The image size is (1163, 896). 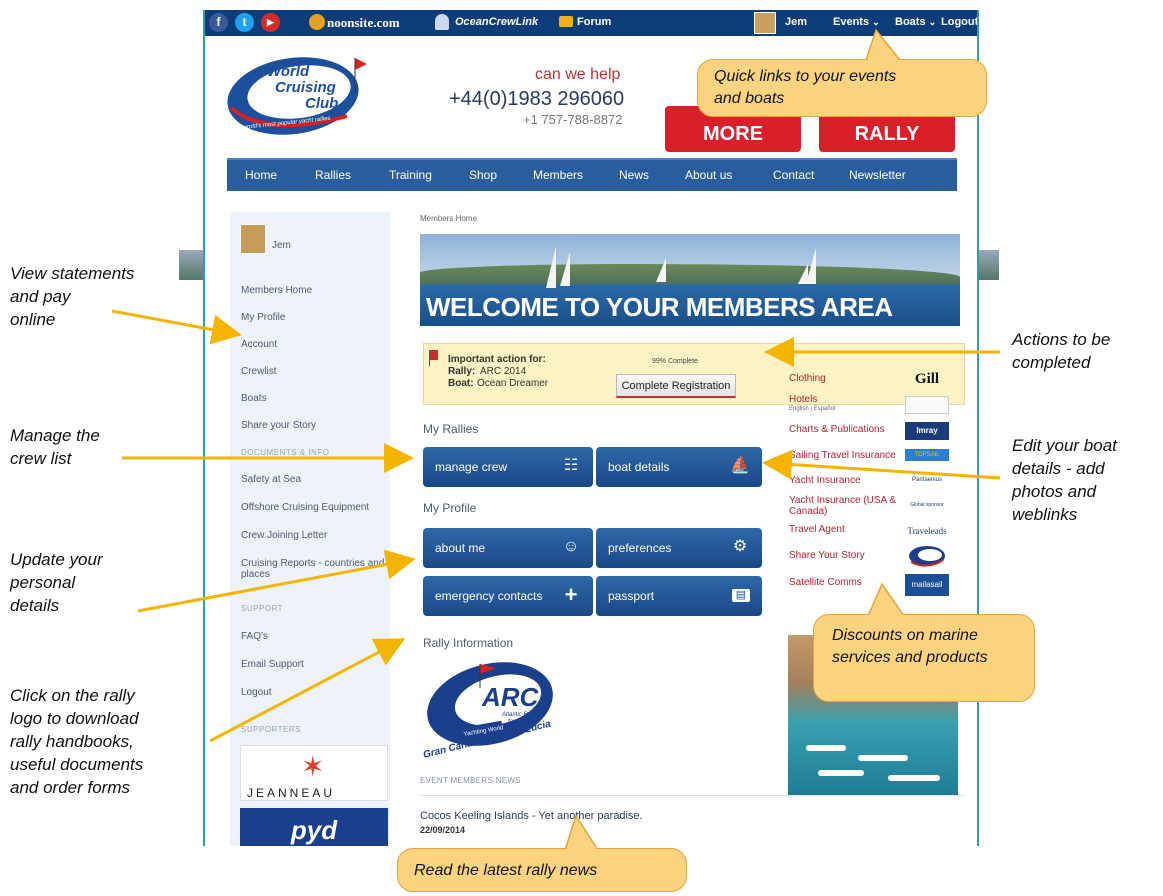 What do you see at coordinates (410, 175) in the screenshot?
I see `nav-training: Training` at bounding box center [410, 175].